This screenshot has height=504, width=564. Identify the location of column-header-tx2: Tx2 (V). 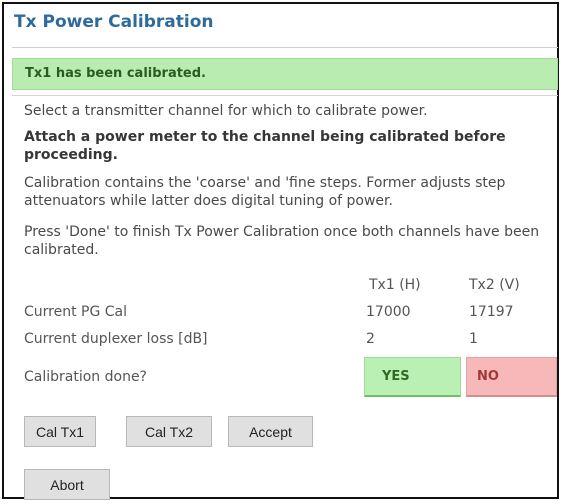
(494, 285).